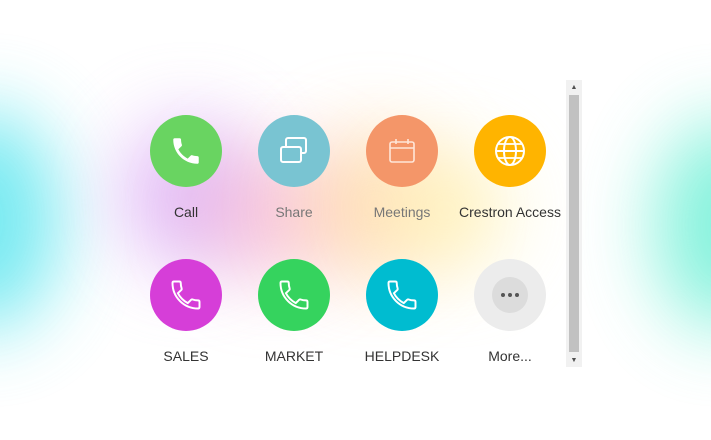  I want to click on share-screens-icon, so click(293, 150).